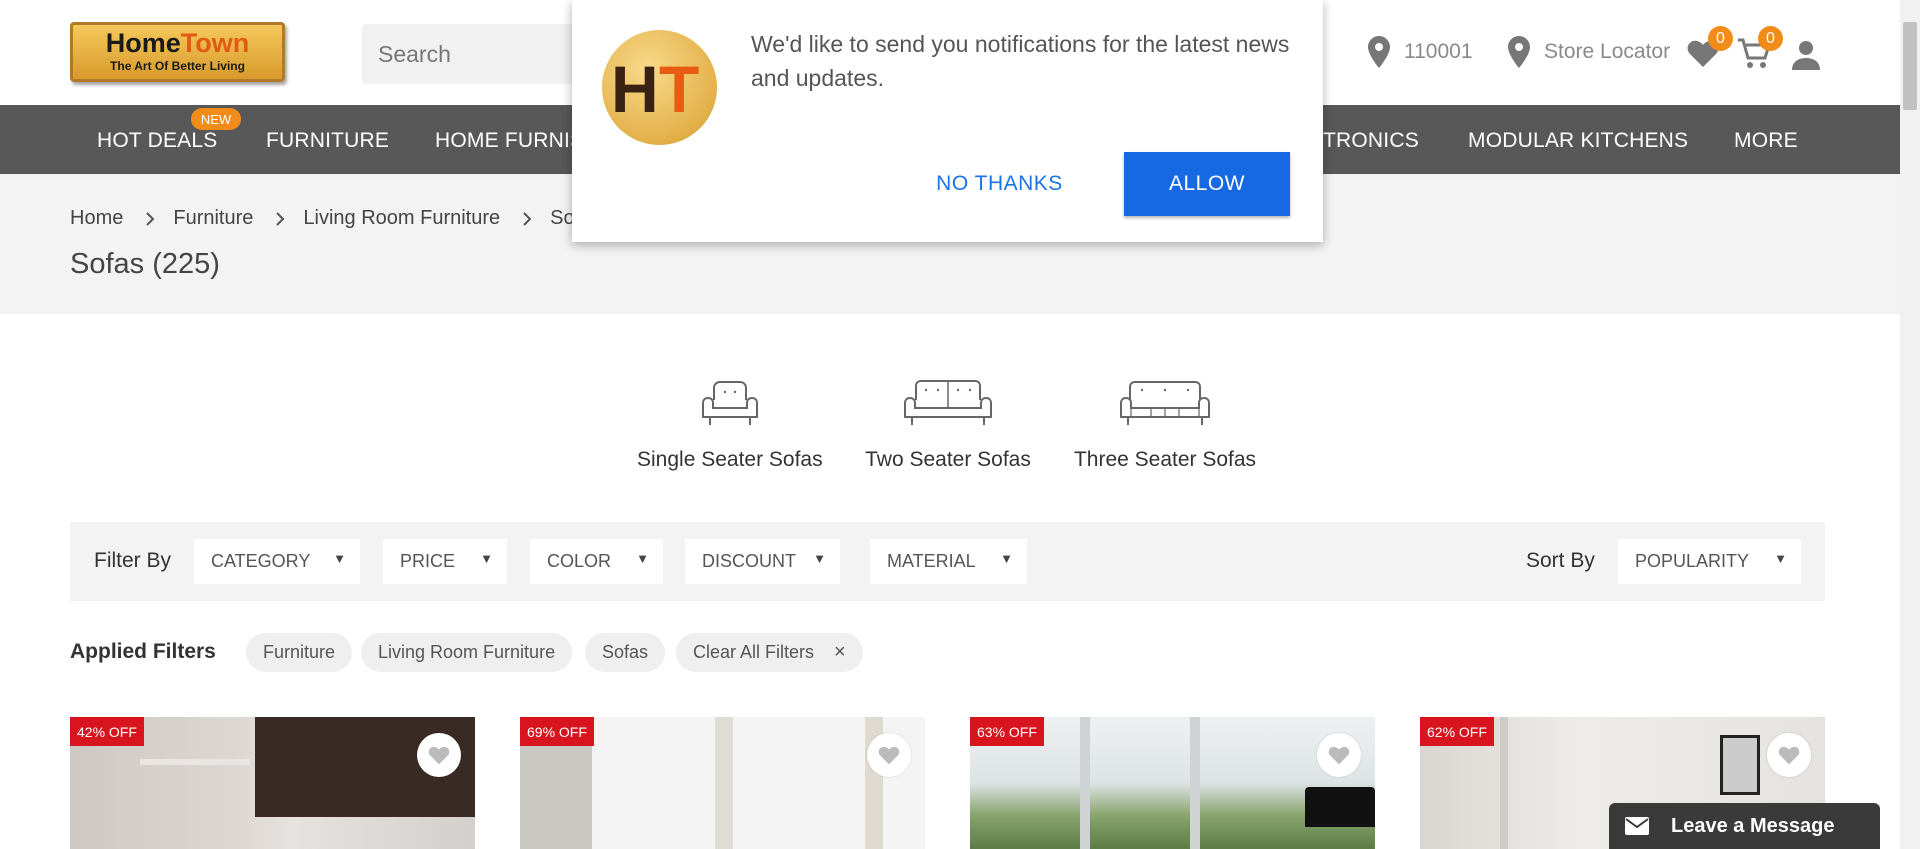 Image resolution: width=1920 pixels, height=849 pixels. Describe the element at coordinates (762, 561) in the screenshot. I see `filter-discount-dropdown: DISCOUNT ▼` at that location.